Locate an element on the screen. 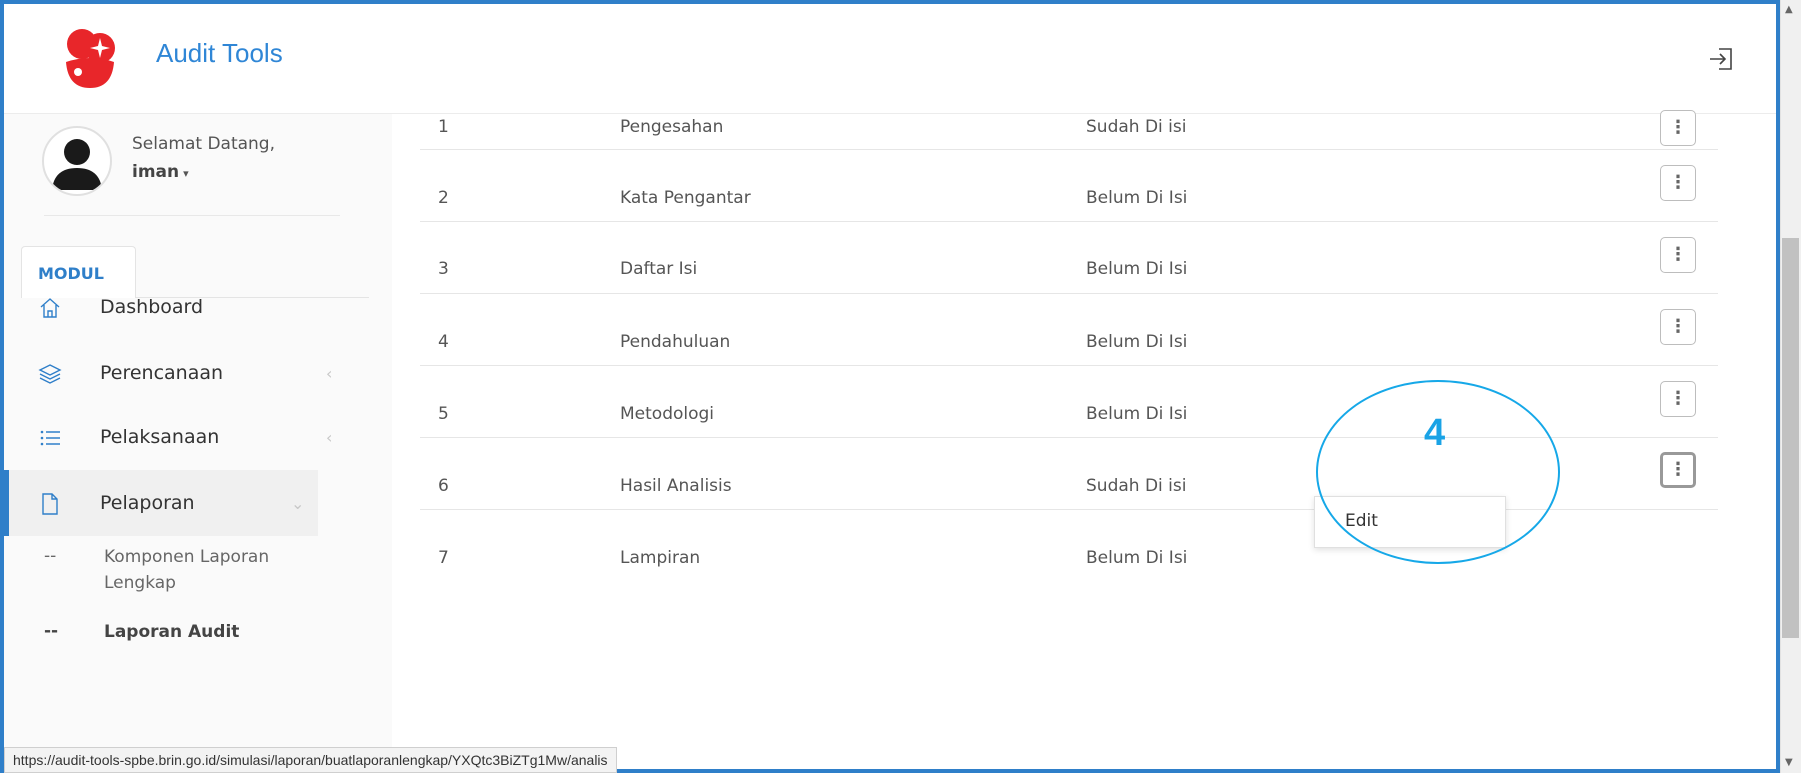 The image size is (1801, 773). user-avatar-icon is located at coordinates (77, 164).